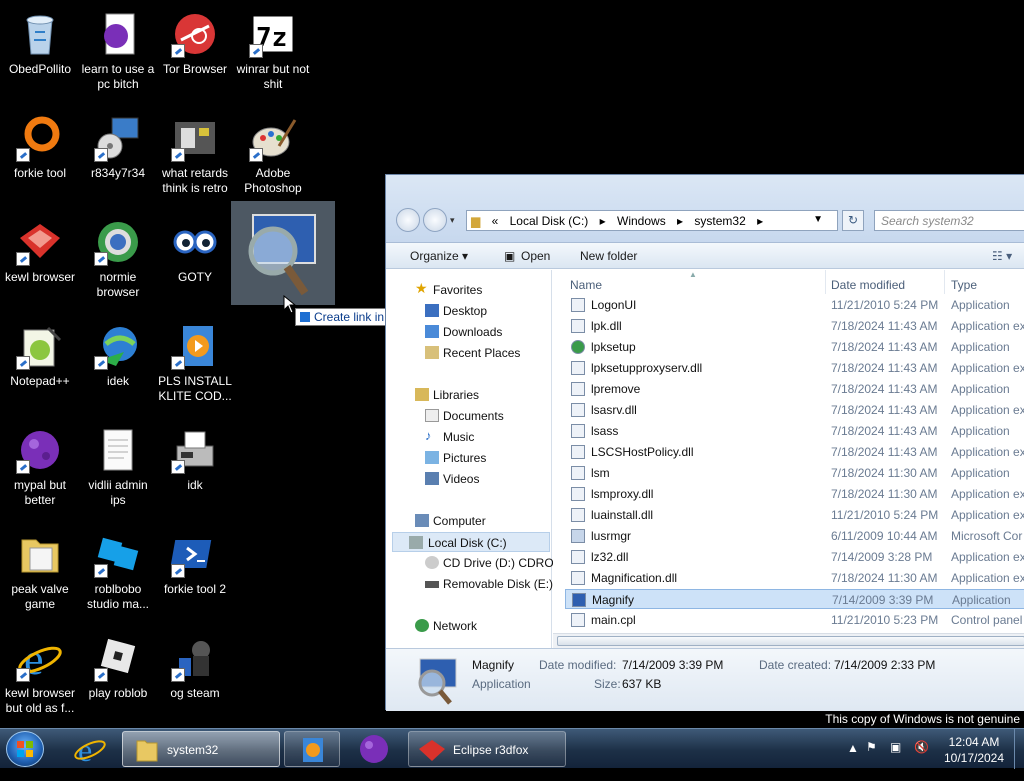 The height and width of the screenshot is (781, 1024). I want to click on forward-button, so click(435, 220).